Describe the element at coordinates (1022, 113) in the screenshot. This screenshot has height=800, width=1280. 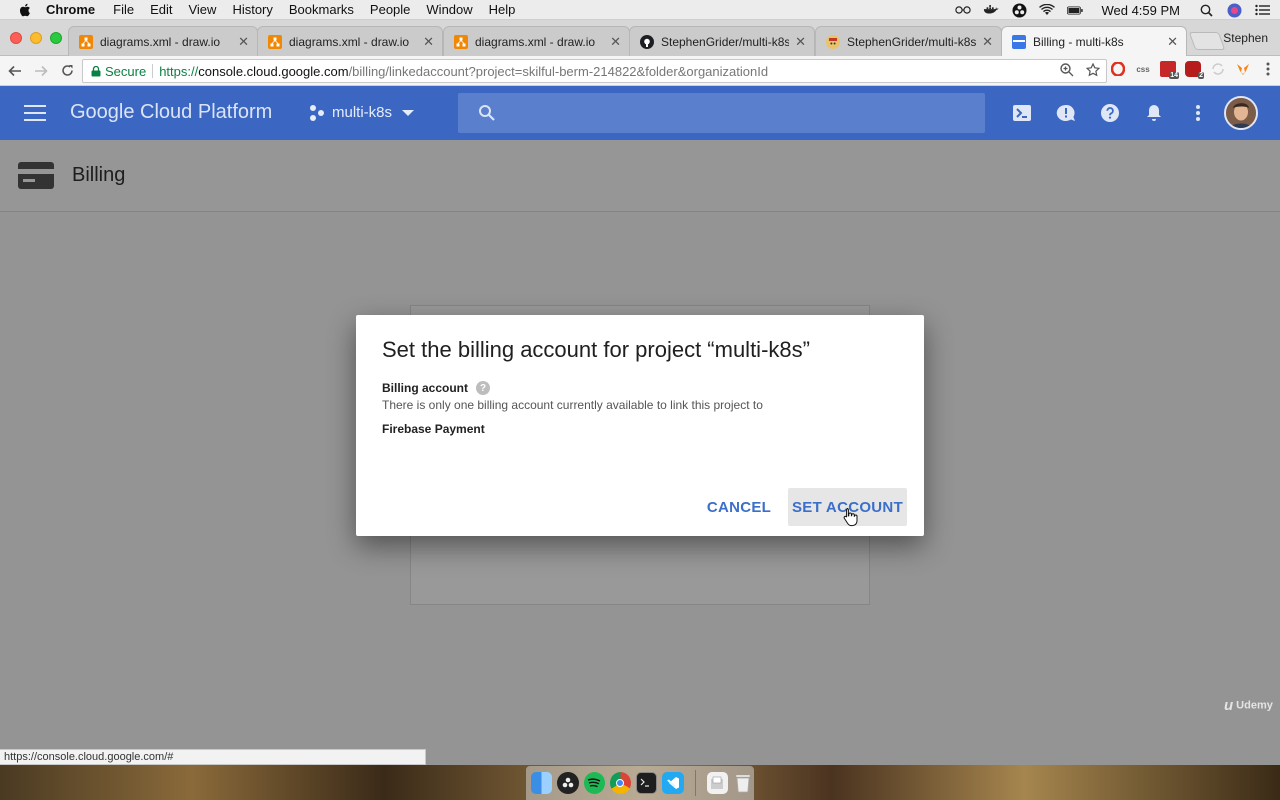
I see `cloud-shell-icon` at that location.